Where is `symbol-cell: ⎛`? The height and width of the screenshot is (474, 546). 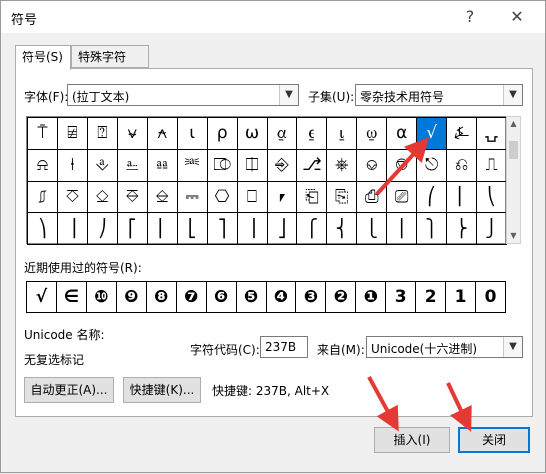
symbol-cell: ⎛ is located at coordinates (432, 197).